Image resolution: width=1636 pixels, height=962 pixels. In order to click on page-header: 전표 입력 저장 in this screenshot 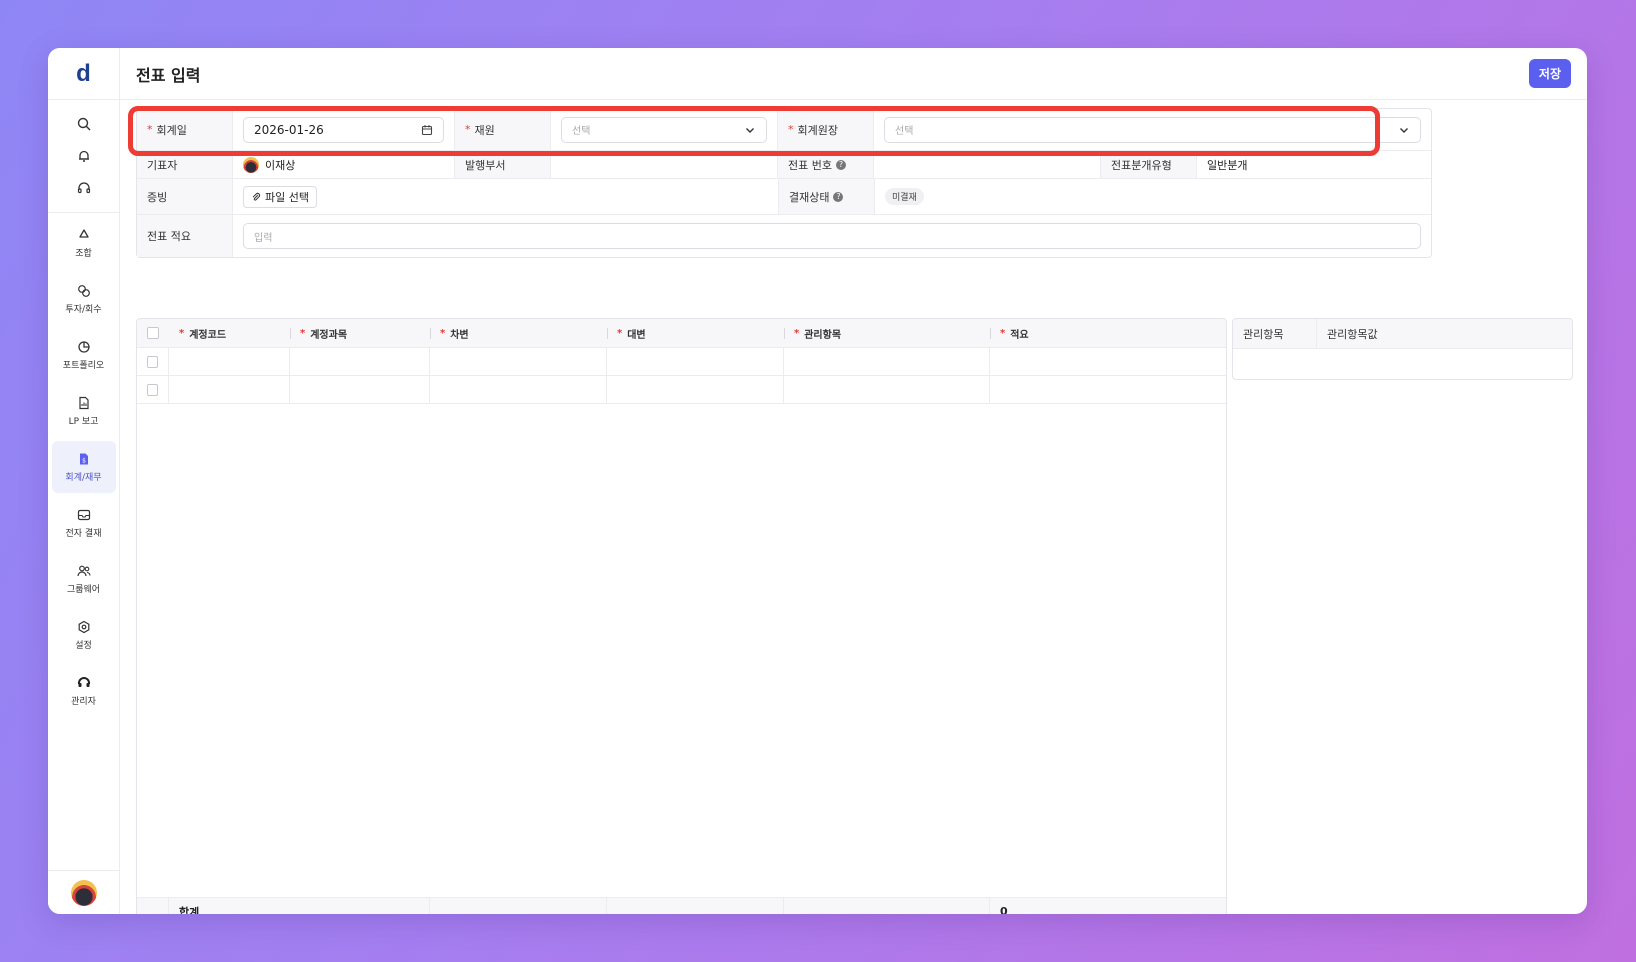, I will do `click(853, 74)`.